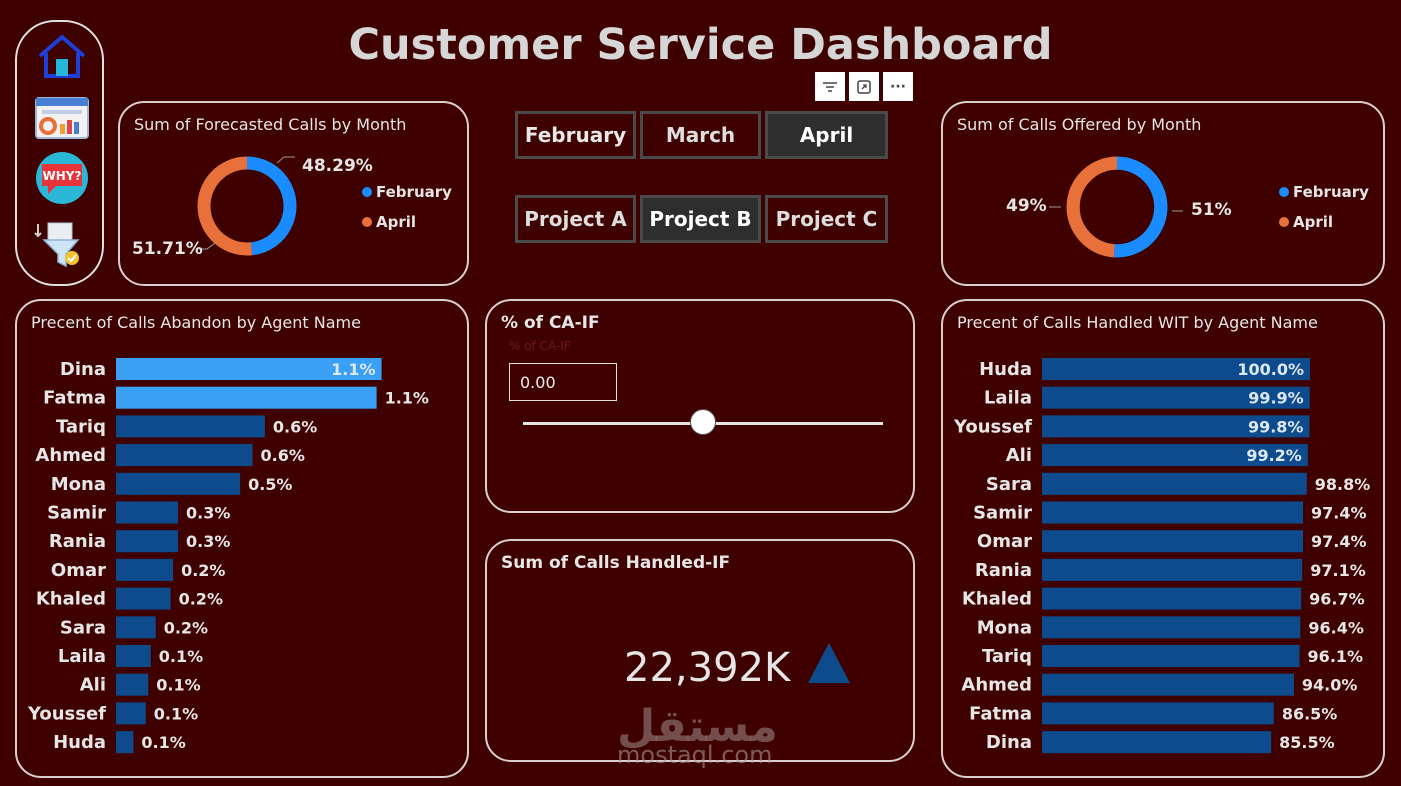  I want to click on funnel-icon, so click(62, 245).